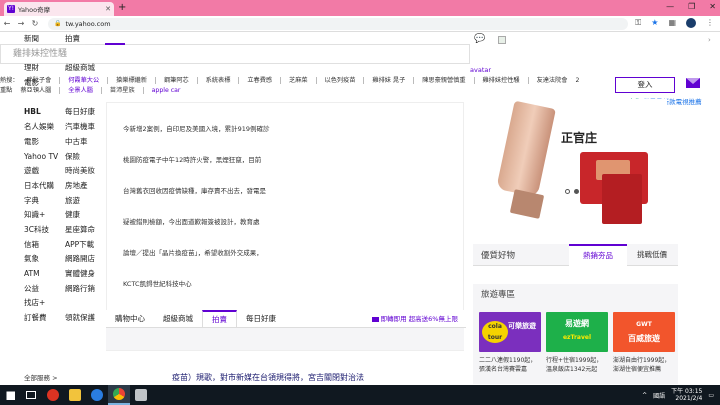 The height and width of the screenshot is (405, 720). What do you see at coordinates (712, 6) in the screenshot?
I see `close-window-button: ✕` at bounding box center [712, 6].